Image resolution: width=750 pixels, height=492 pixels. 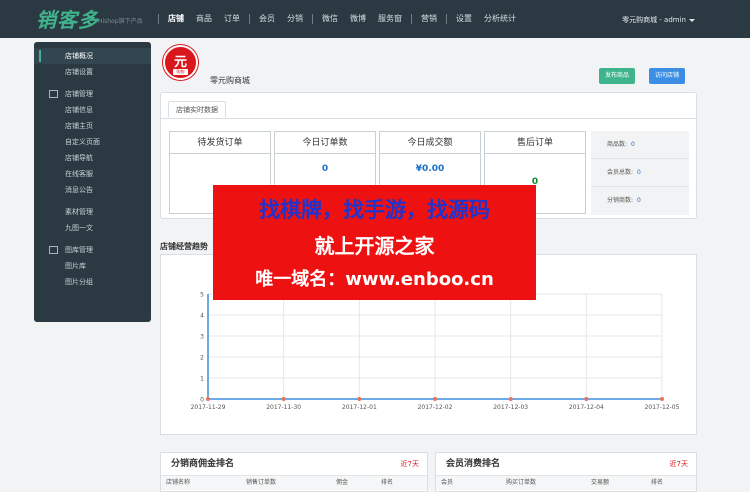 I want to click on nav-wechat: 微信, so click(x=330, y=19).